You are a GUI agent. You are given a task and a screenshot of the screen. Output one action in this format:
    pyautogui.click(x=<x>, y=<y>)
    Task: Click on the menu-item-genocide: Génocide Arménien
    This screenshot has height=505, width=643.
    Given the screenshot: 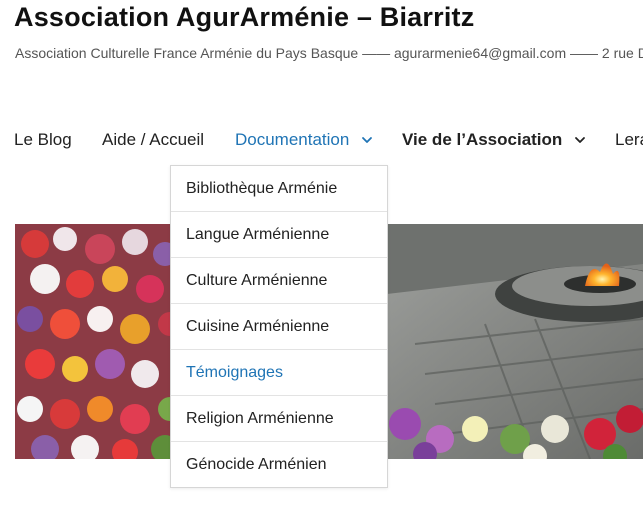 What is the action you would take?
    pyautogui.click(x=279, y=464)
    